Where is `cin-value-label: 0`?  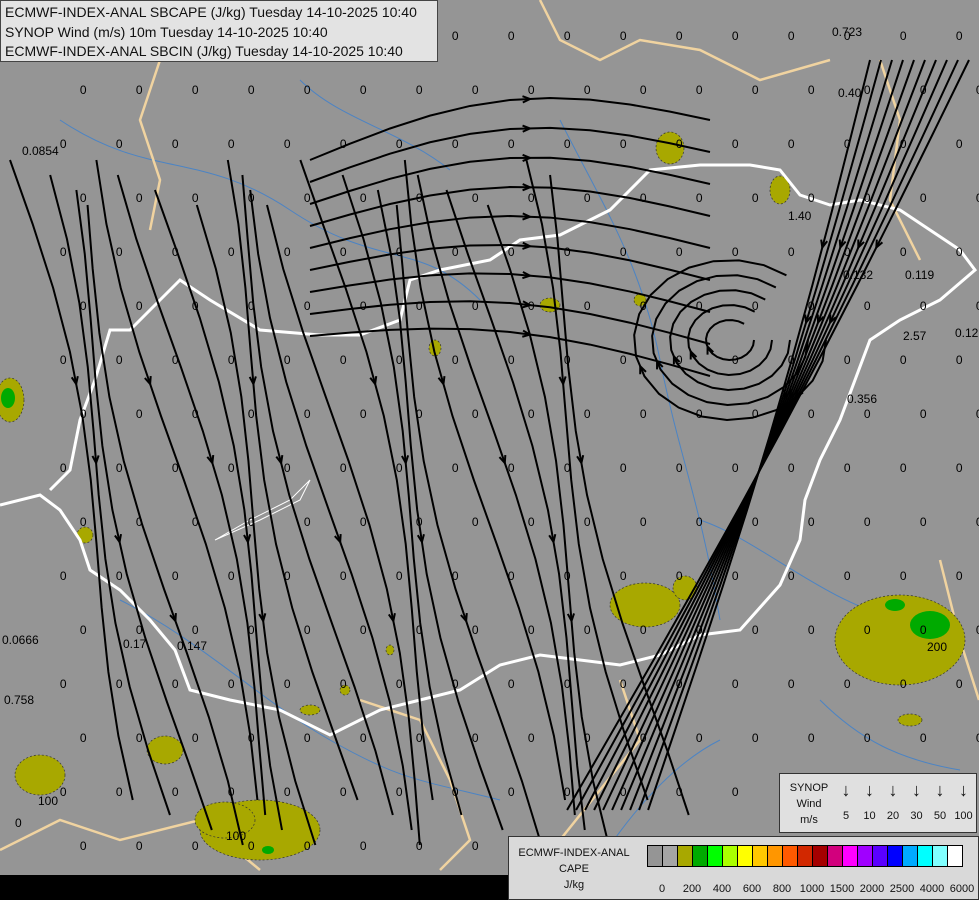
cin-value-label: 0 is located at coordinates (18, 823).